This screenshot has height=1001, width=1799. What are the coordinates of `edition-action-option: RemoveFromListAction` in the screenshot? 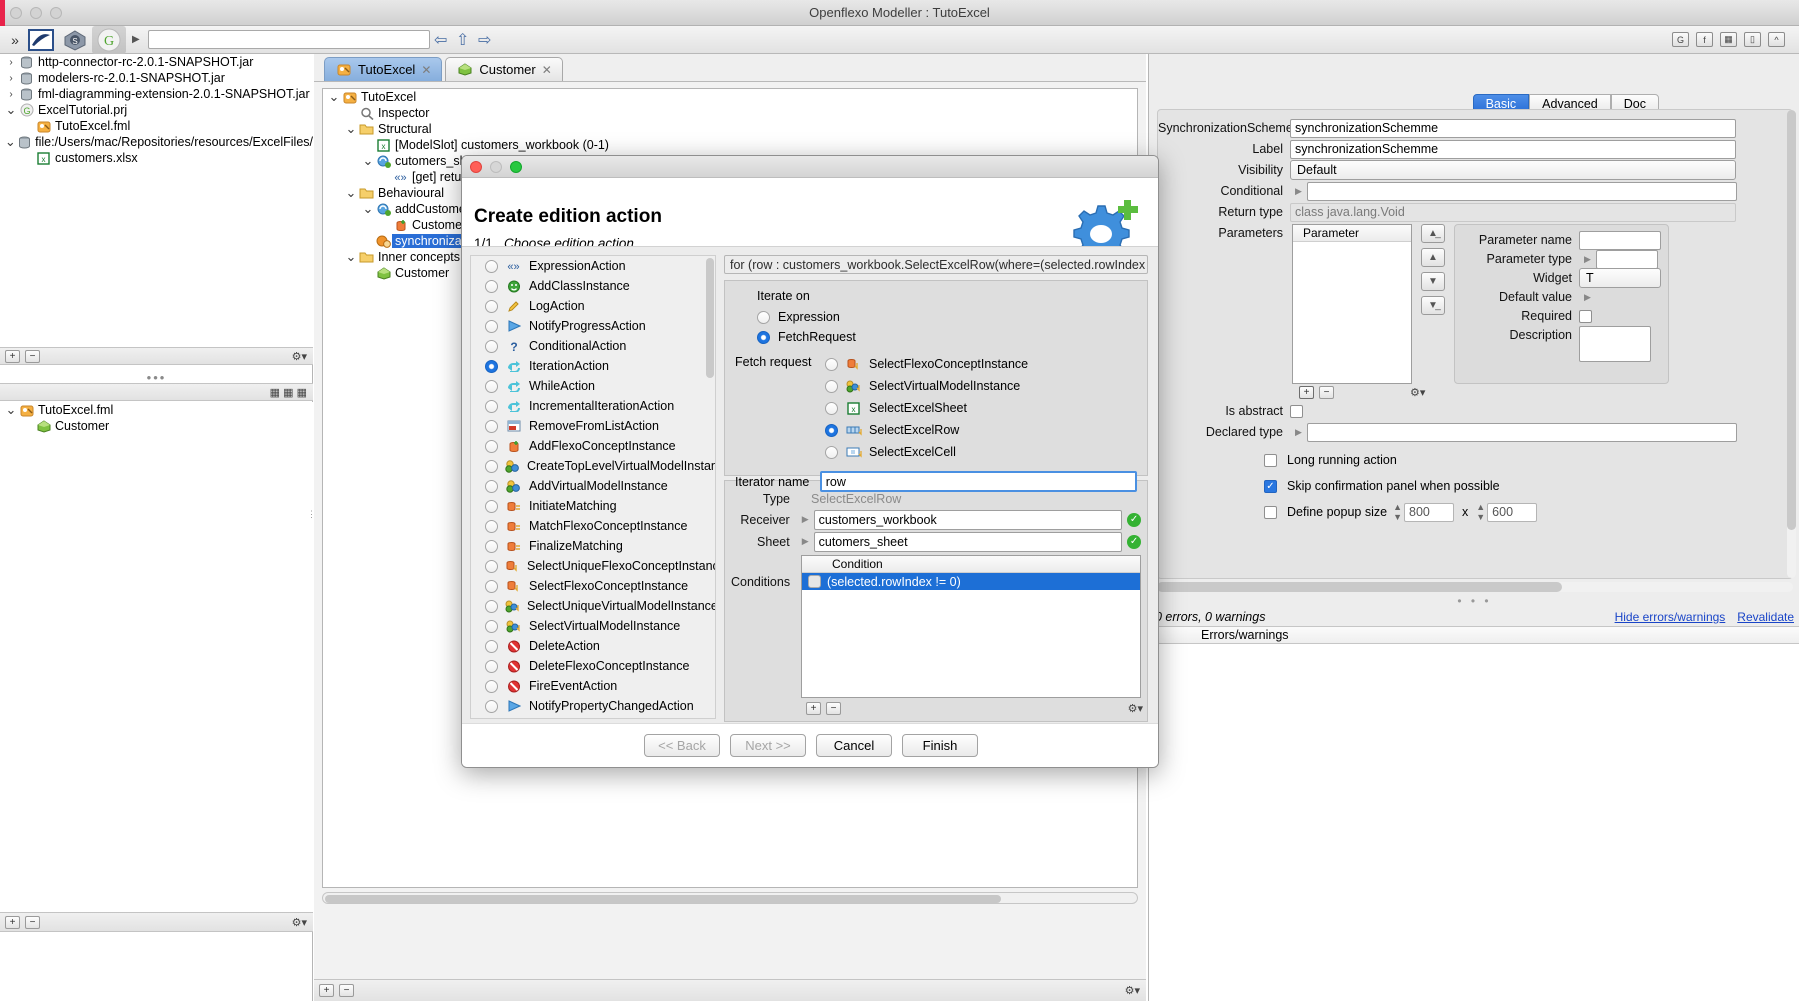 It's located at (593, 426).